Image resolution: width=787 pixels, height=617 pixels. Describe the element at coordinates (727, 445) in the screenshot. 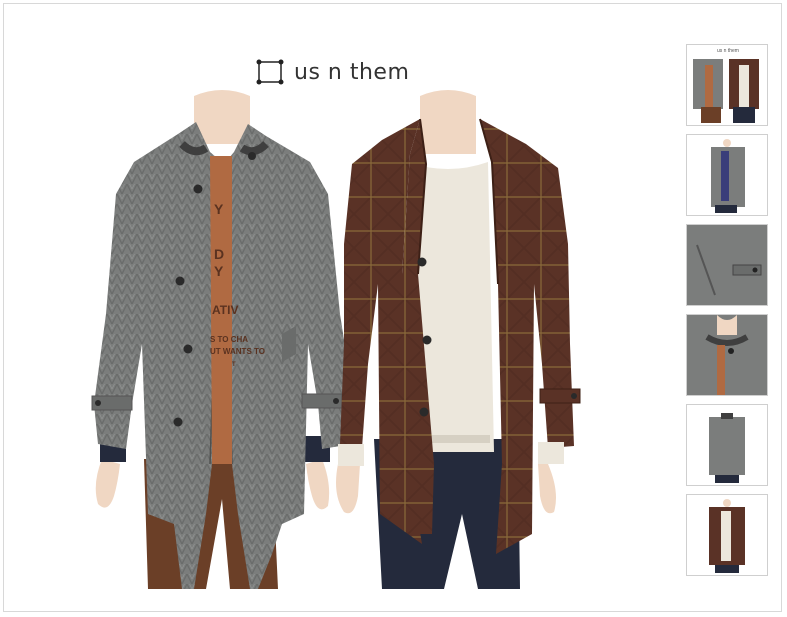

I see `thumbnail-gray-coat-back` at that location.